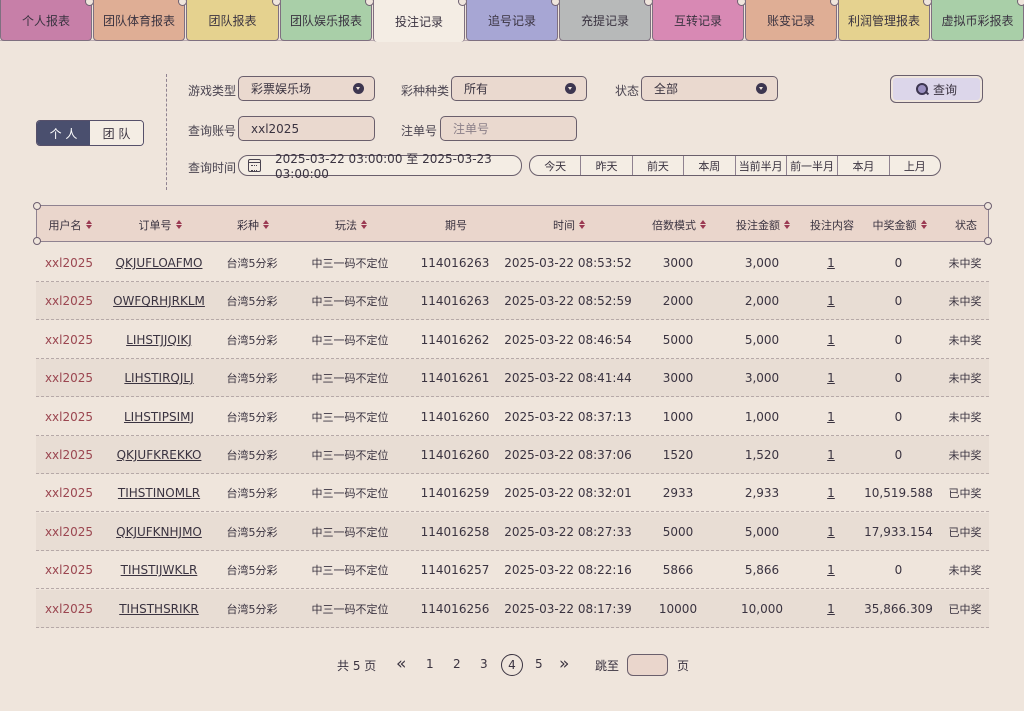 The height and width of the screenshot is (711, 1024). Describe the element at coordinates (762, 608) in the screenshot. I see `cell-bet-amount: 10,000` at that location.